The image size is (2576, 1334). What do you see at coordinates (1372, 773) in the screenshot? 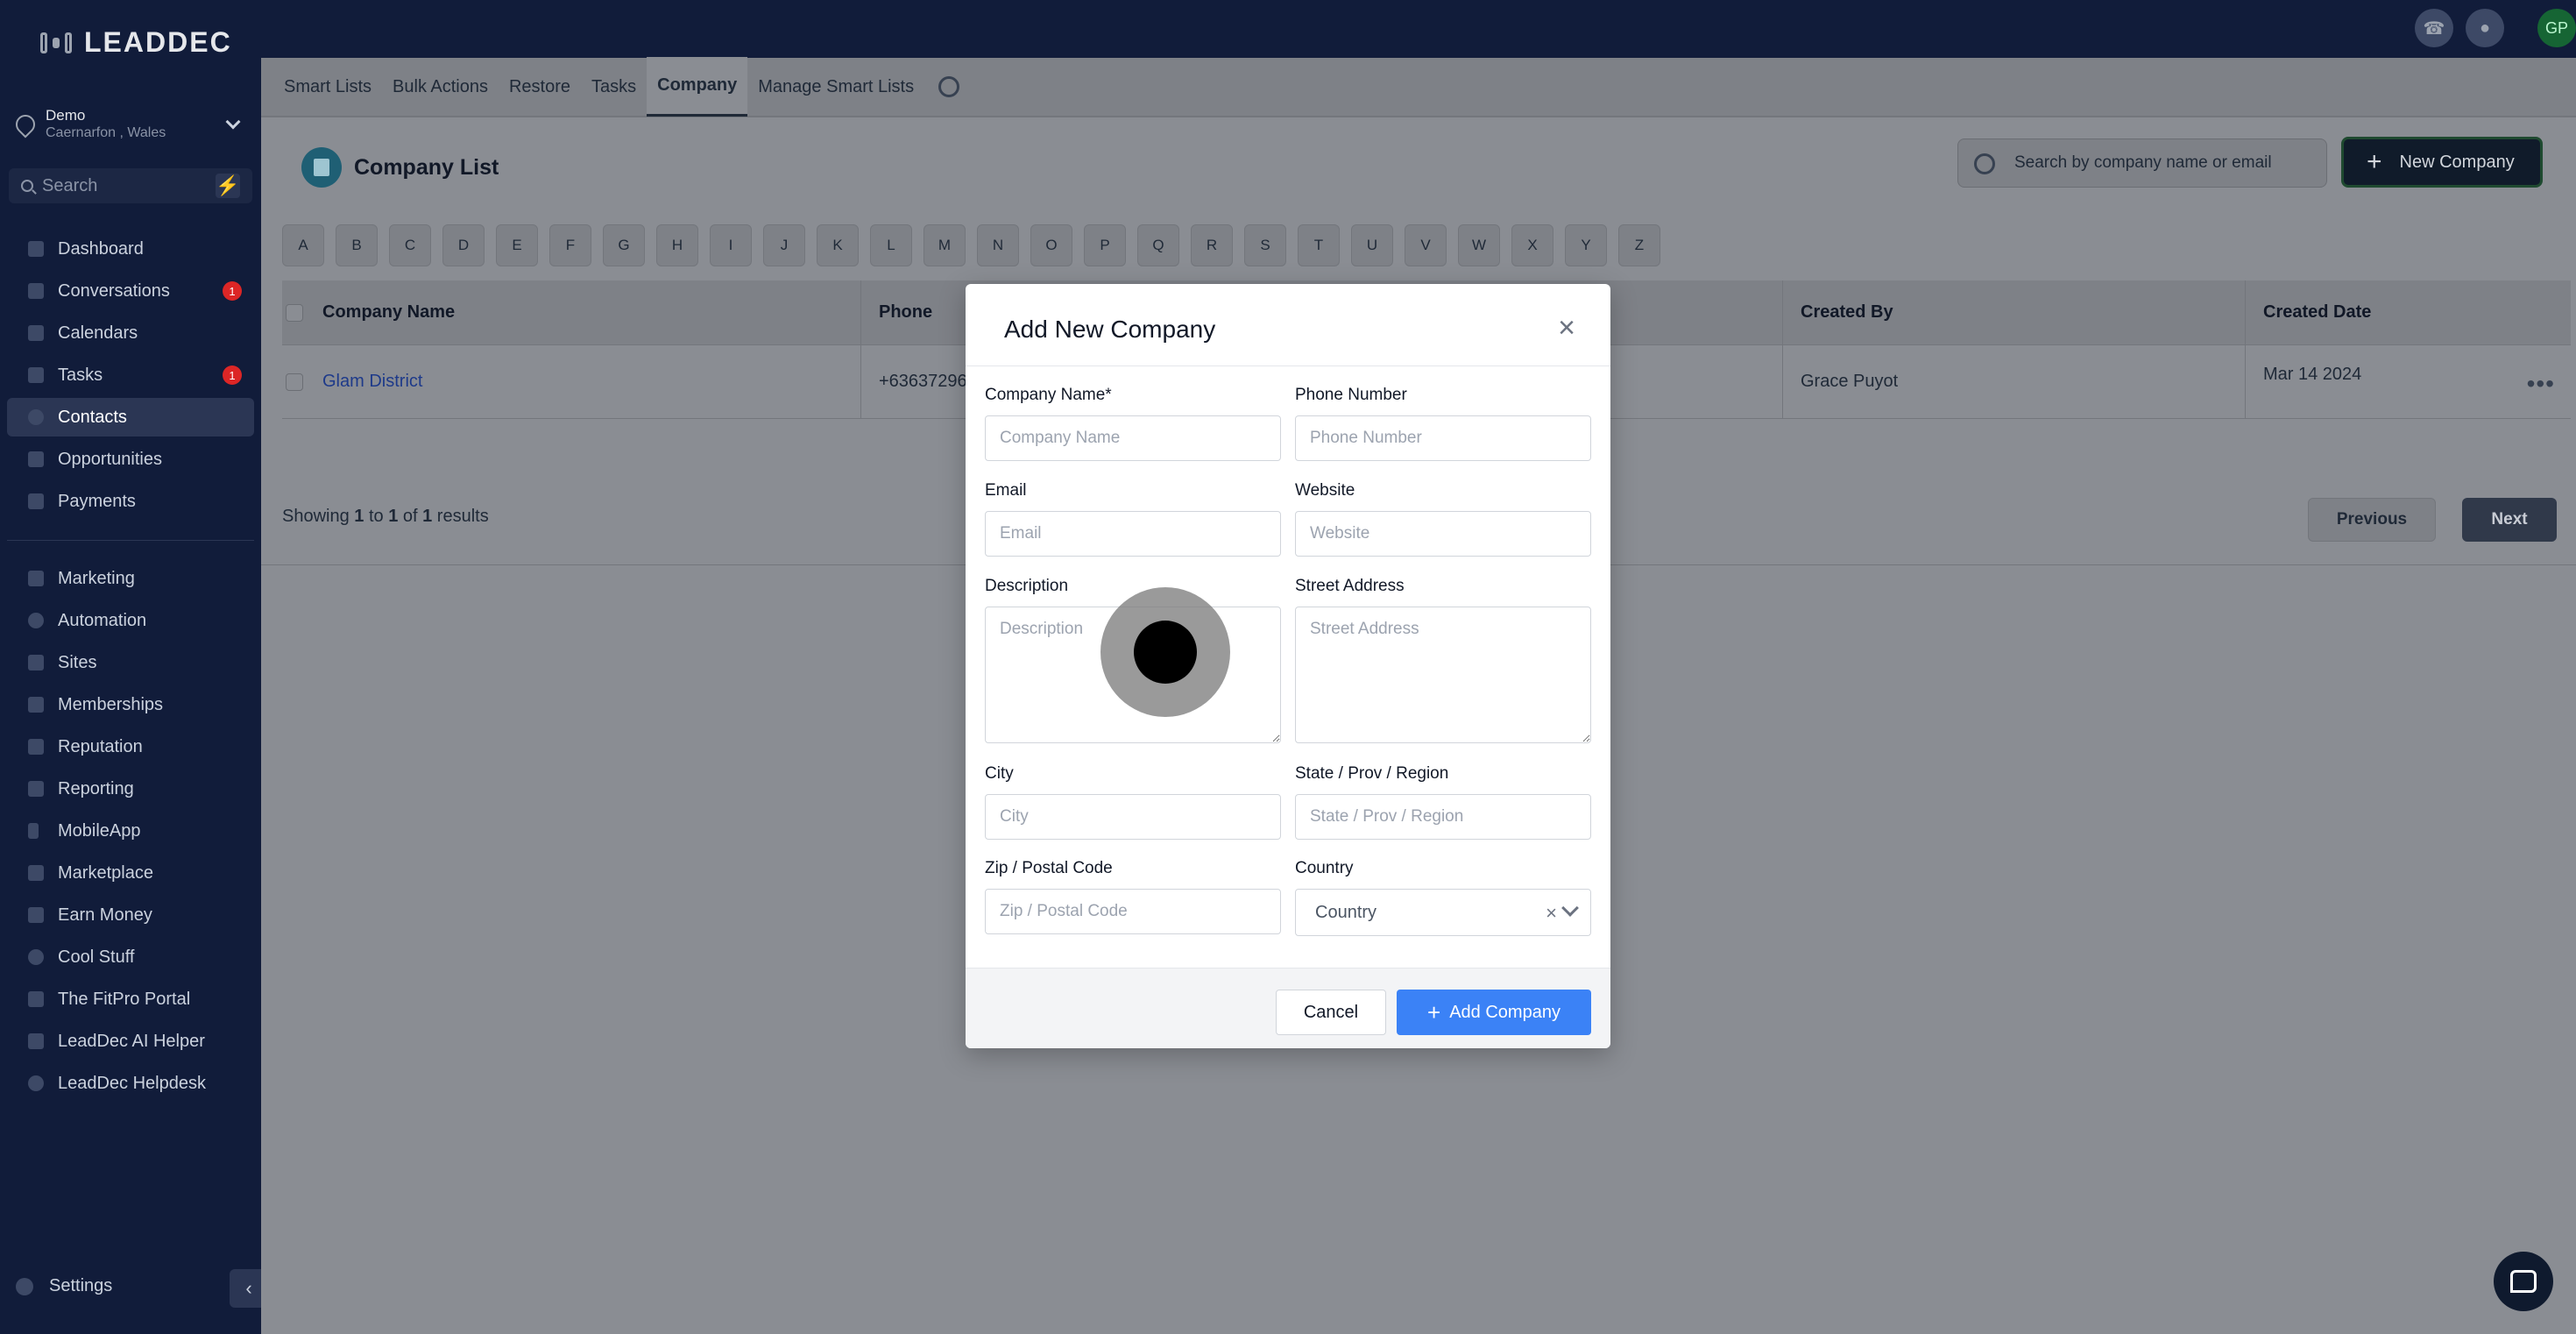
I see `state-label: State / Prov / Region` at bounding box center [1372, 773].